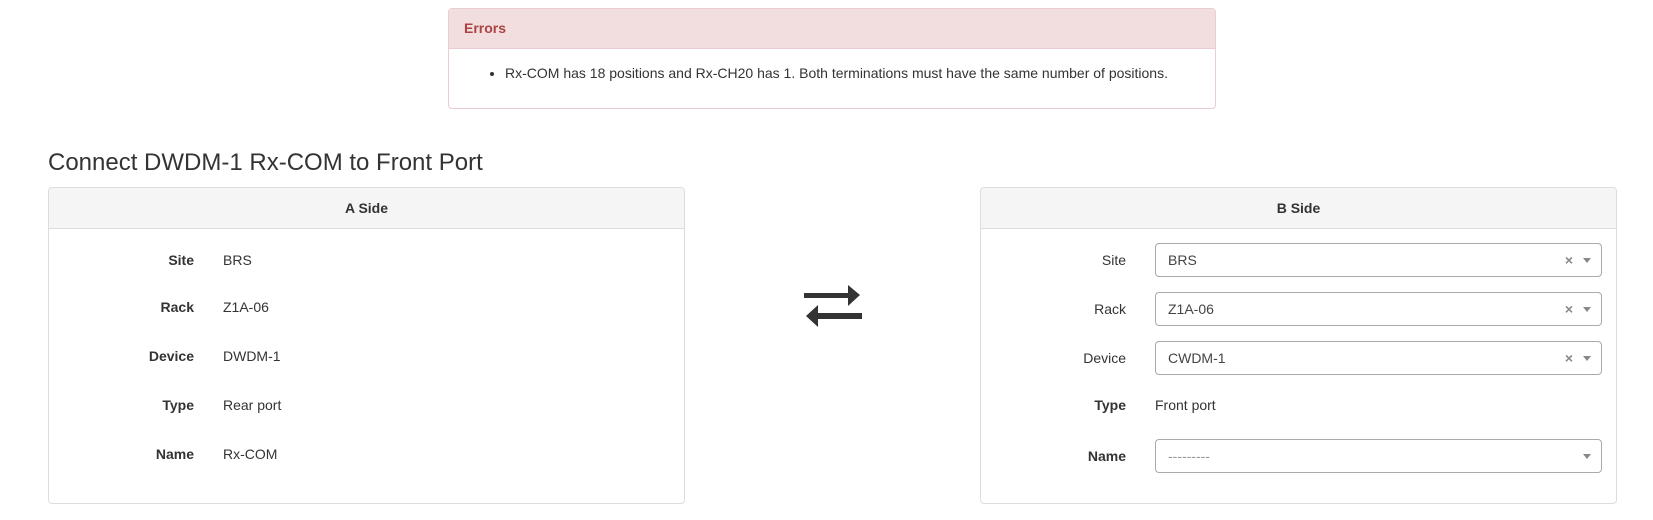 This screenshot has height=520, width=1653. What do you see at coordinates (171, 356) in the screenshot?
I see `a-device-label: Device` at bounding box center [171, 356].